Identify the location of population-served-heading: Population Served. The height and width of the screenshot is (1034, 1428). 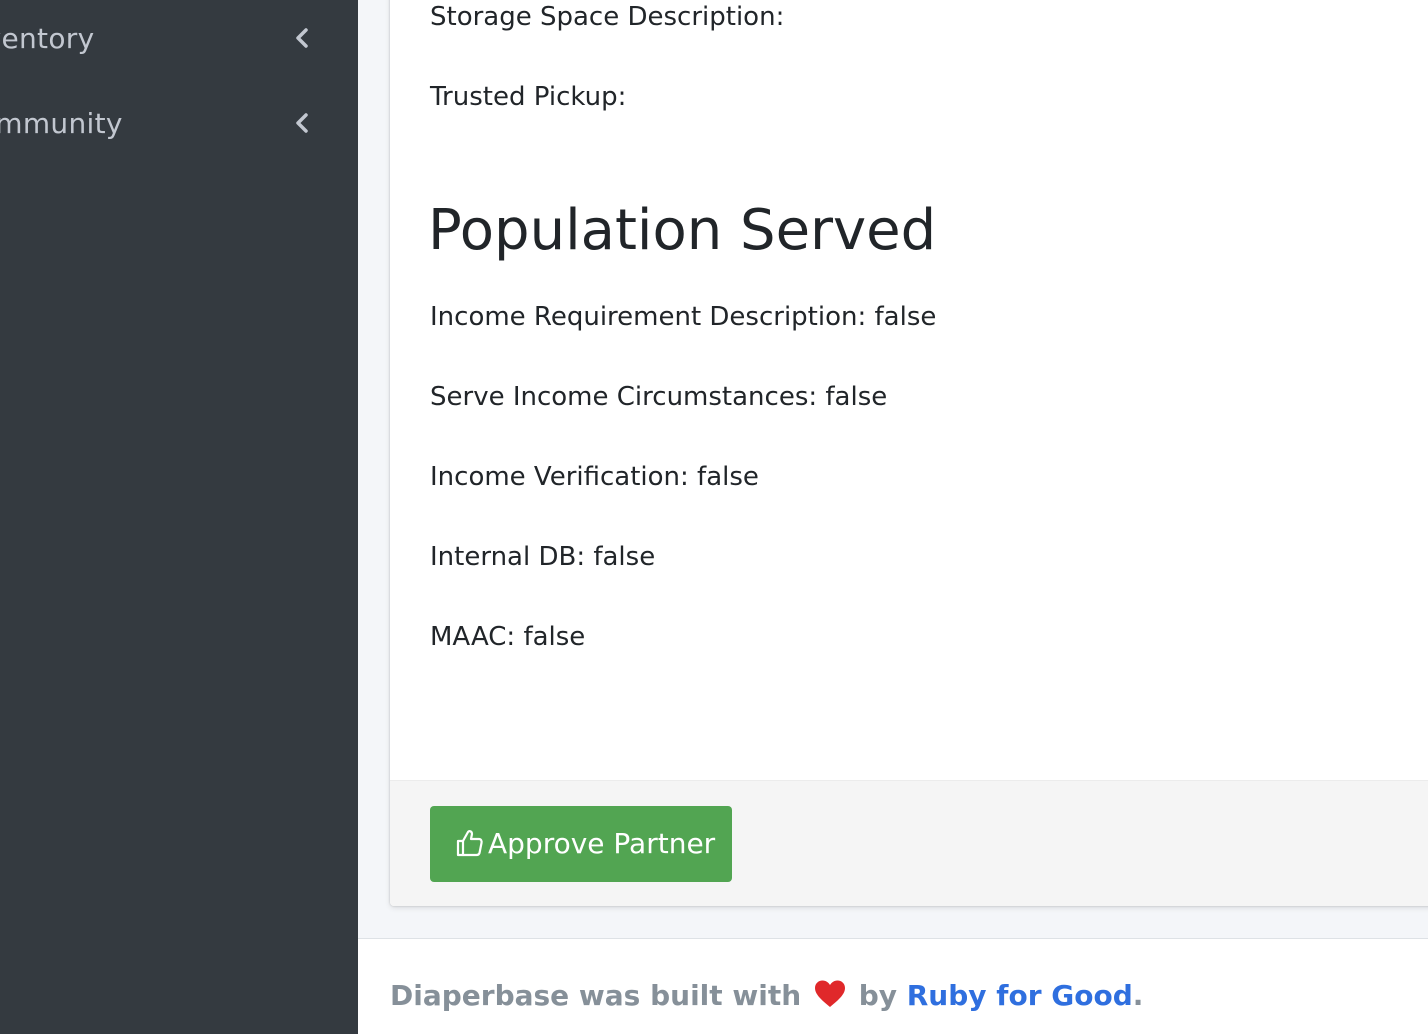
(682, 230).